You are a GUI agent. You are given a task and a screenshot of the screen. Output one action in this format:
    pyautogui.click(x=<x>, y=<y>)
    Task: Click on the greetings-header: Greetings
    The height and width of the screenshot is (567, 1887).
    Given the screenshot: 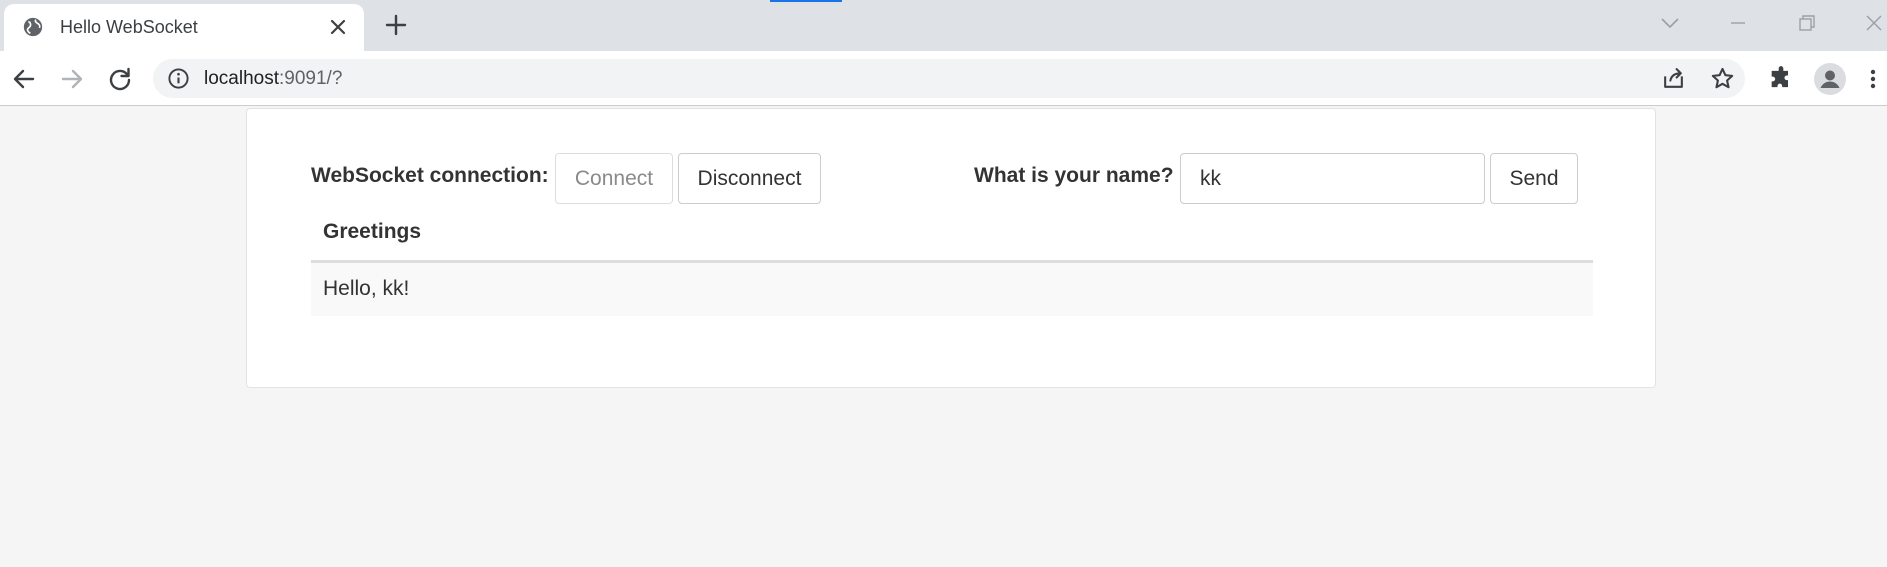 What is the action you would take?
    pyautogui.click(x=952, y=236)
    